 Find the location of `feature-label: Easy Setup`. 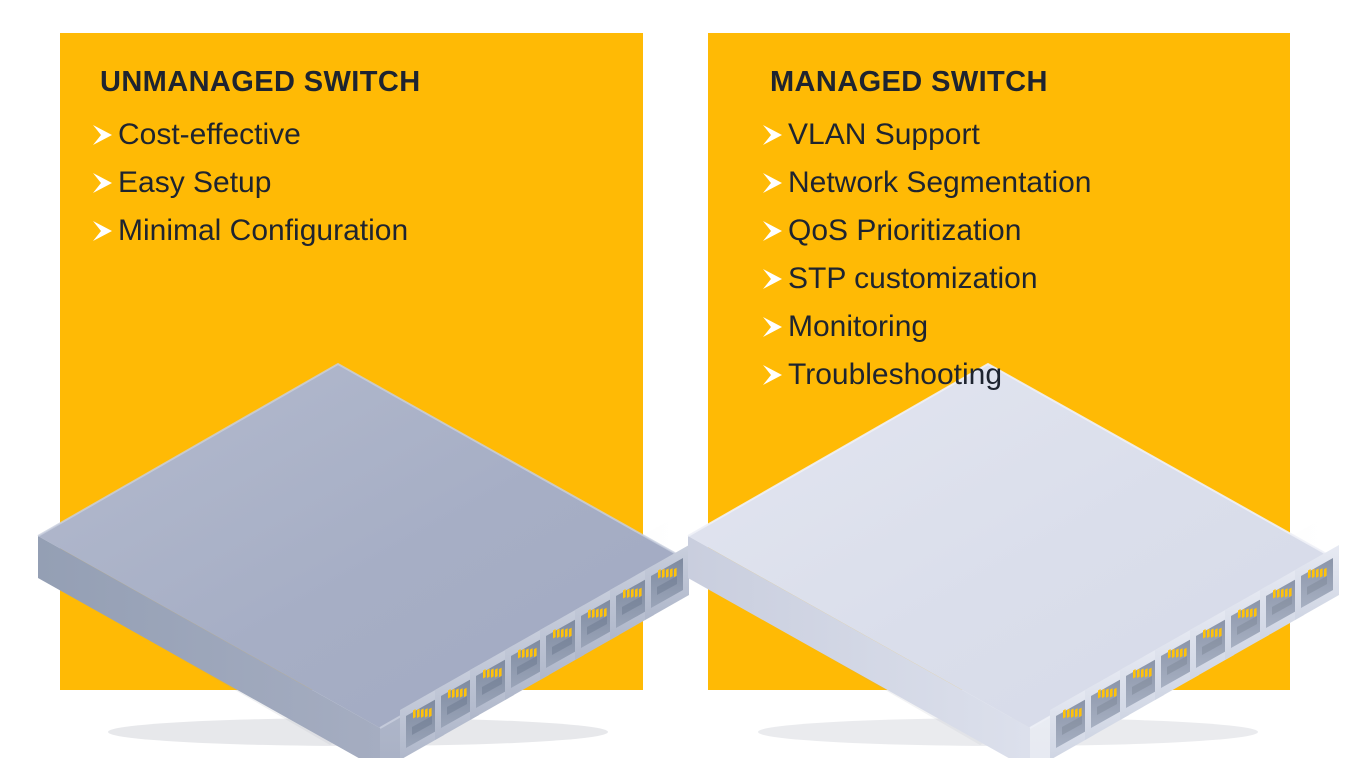

feature-label: Easy Setup is located at coordinates (195, 182).